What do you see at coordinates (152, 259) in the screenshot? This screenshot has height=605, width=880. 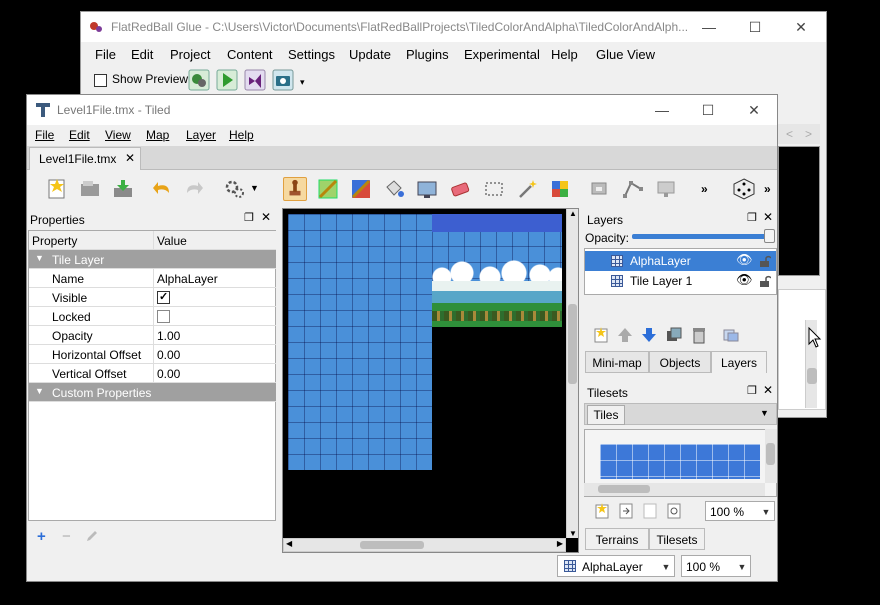 I see `tile-layer-group: ▼ Tile Layer` at bounding box center [152, 259].